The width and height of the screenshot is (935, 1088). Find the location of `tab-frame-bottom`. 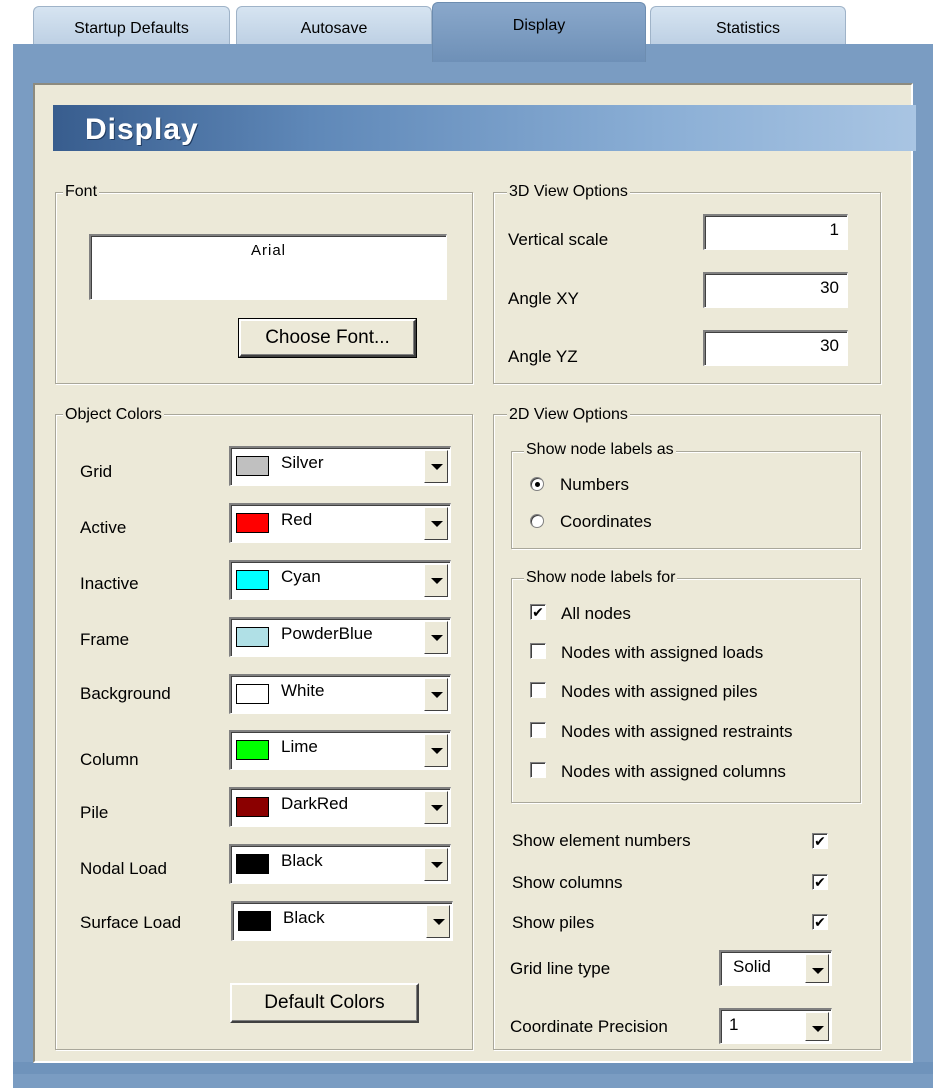

tab-frame-bottom is located at coordinates (473, 1068).